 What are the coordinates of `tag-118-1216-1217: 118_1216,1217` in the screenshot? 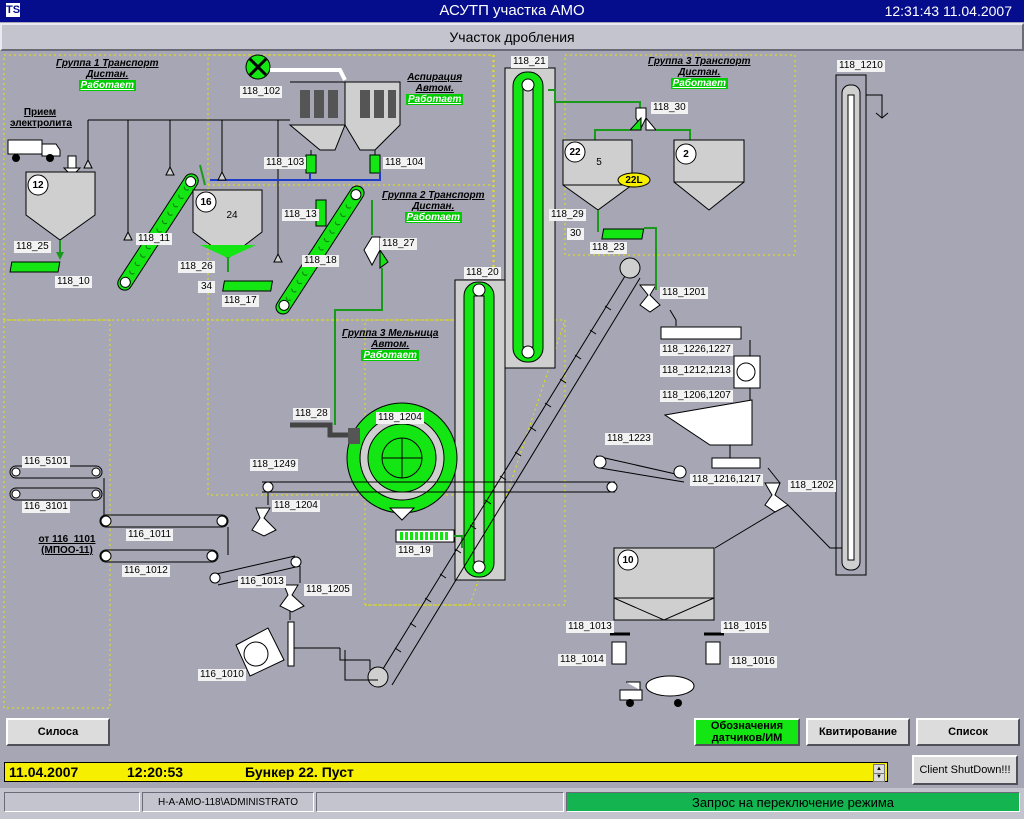 It's located at (726, 480).